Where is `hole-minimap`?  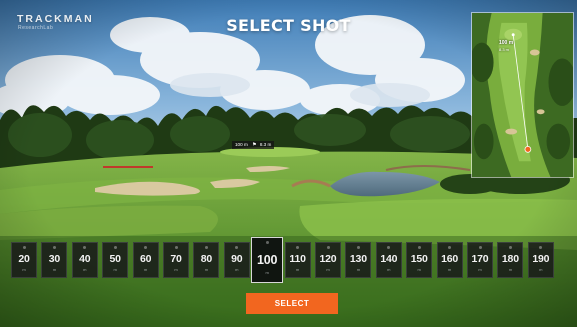
hole-minimap is located at coordinates (522, 95).